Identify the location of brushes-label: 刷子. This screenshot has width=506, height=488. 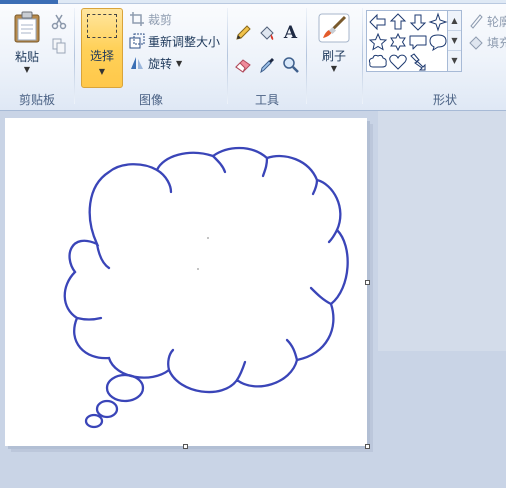
(333, 56).